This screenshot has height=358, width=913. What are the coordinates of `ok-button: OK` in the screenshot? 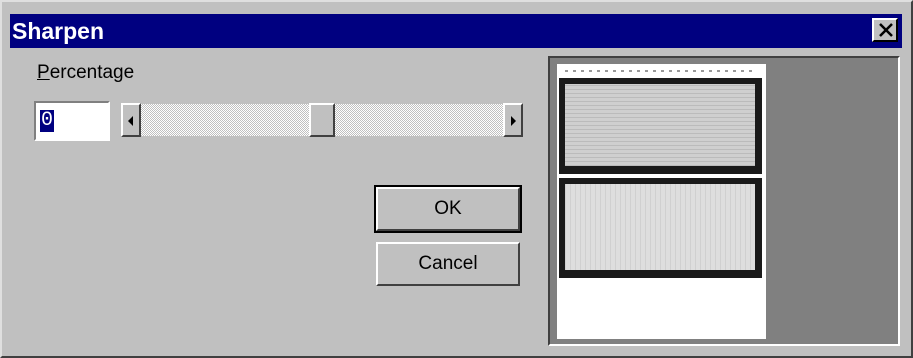 It's located at (448, 209).